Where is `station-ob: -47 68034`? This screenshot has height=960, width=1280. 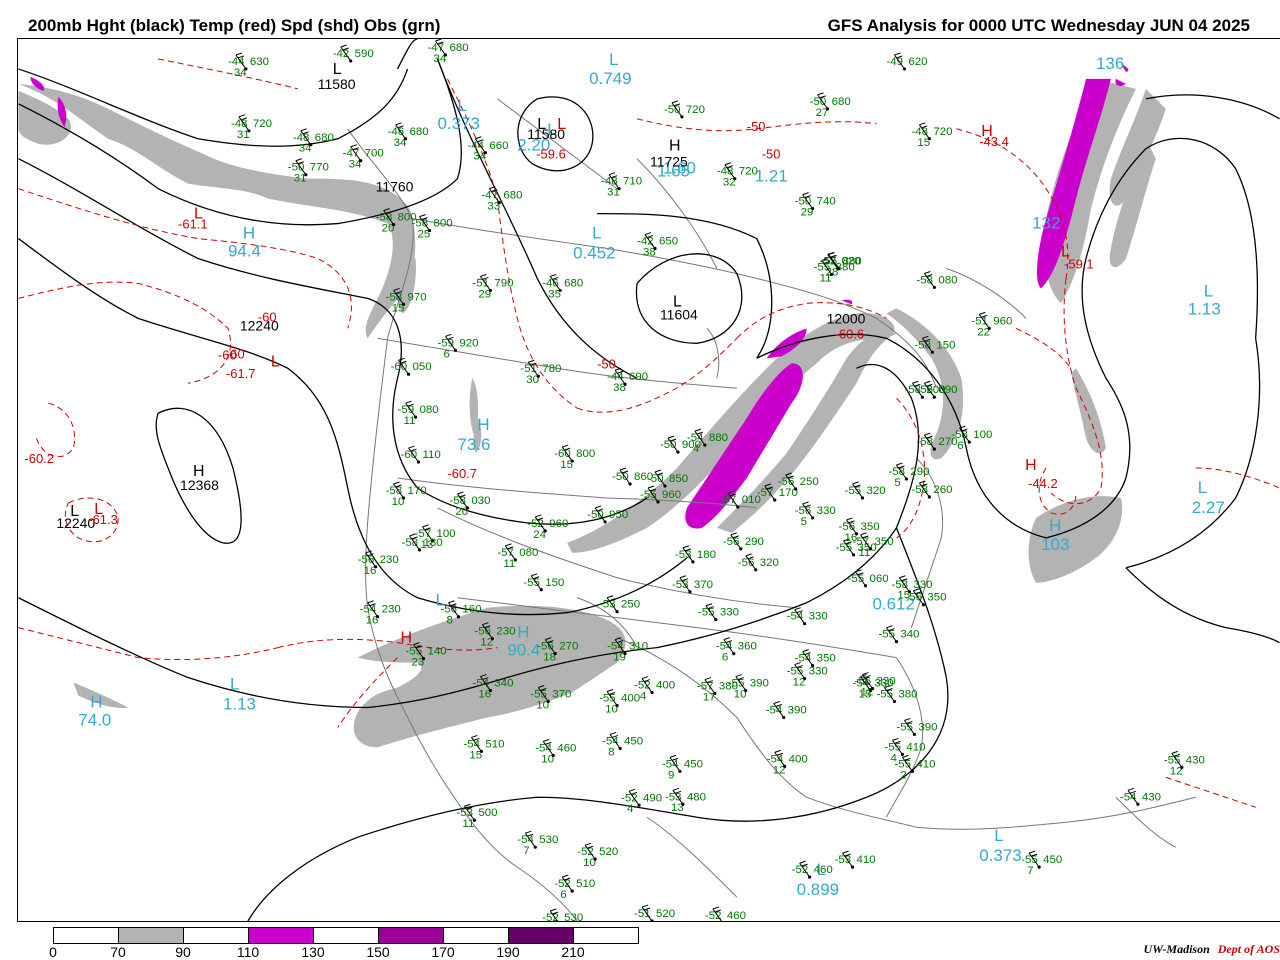 station-ob: -47 68034 is located at coordinates (448, 52).